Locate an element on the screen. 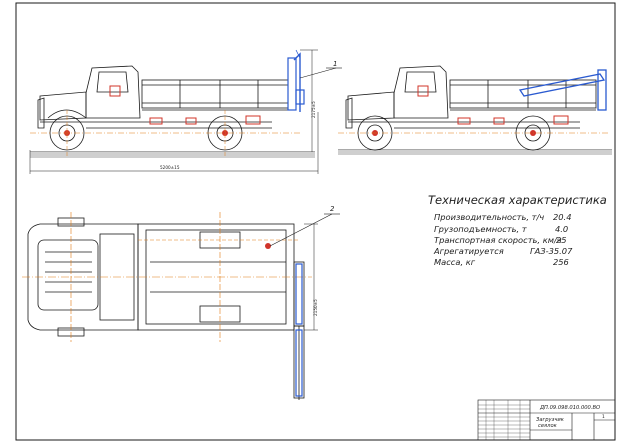 This screenshot has height=443, width=618. dim-width-label: 2150±5 is located at coordinates (315, 307).